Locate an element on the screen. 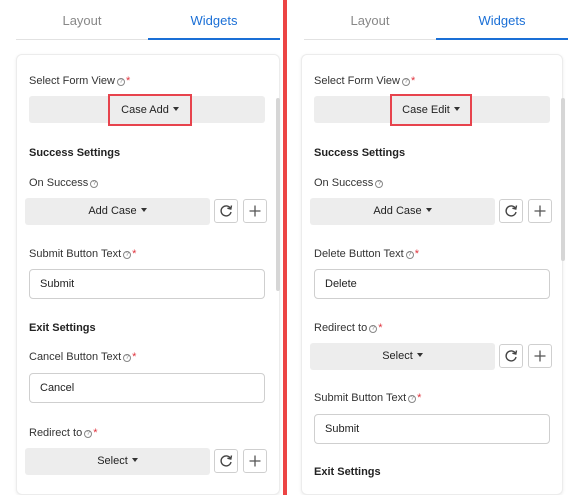 The height and width of the screenshot is (495, 568). form-view-select: Case Add is located at coordinates (150, 110).